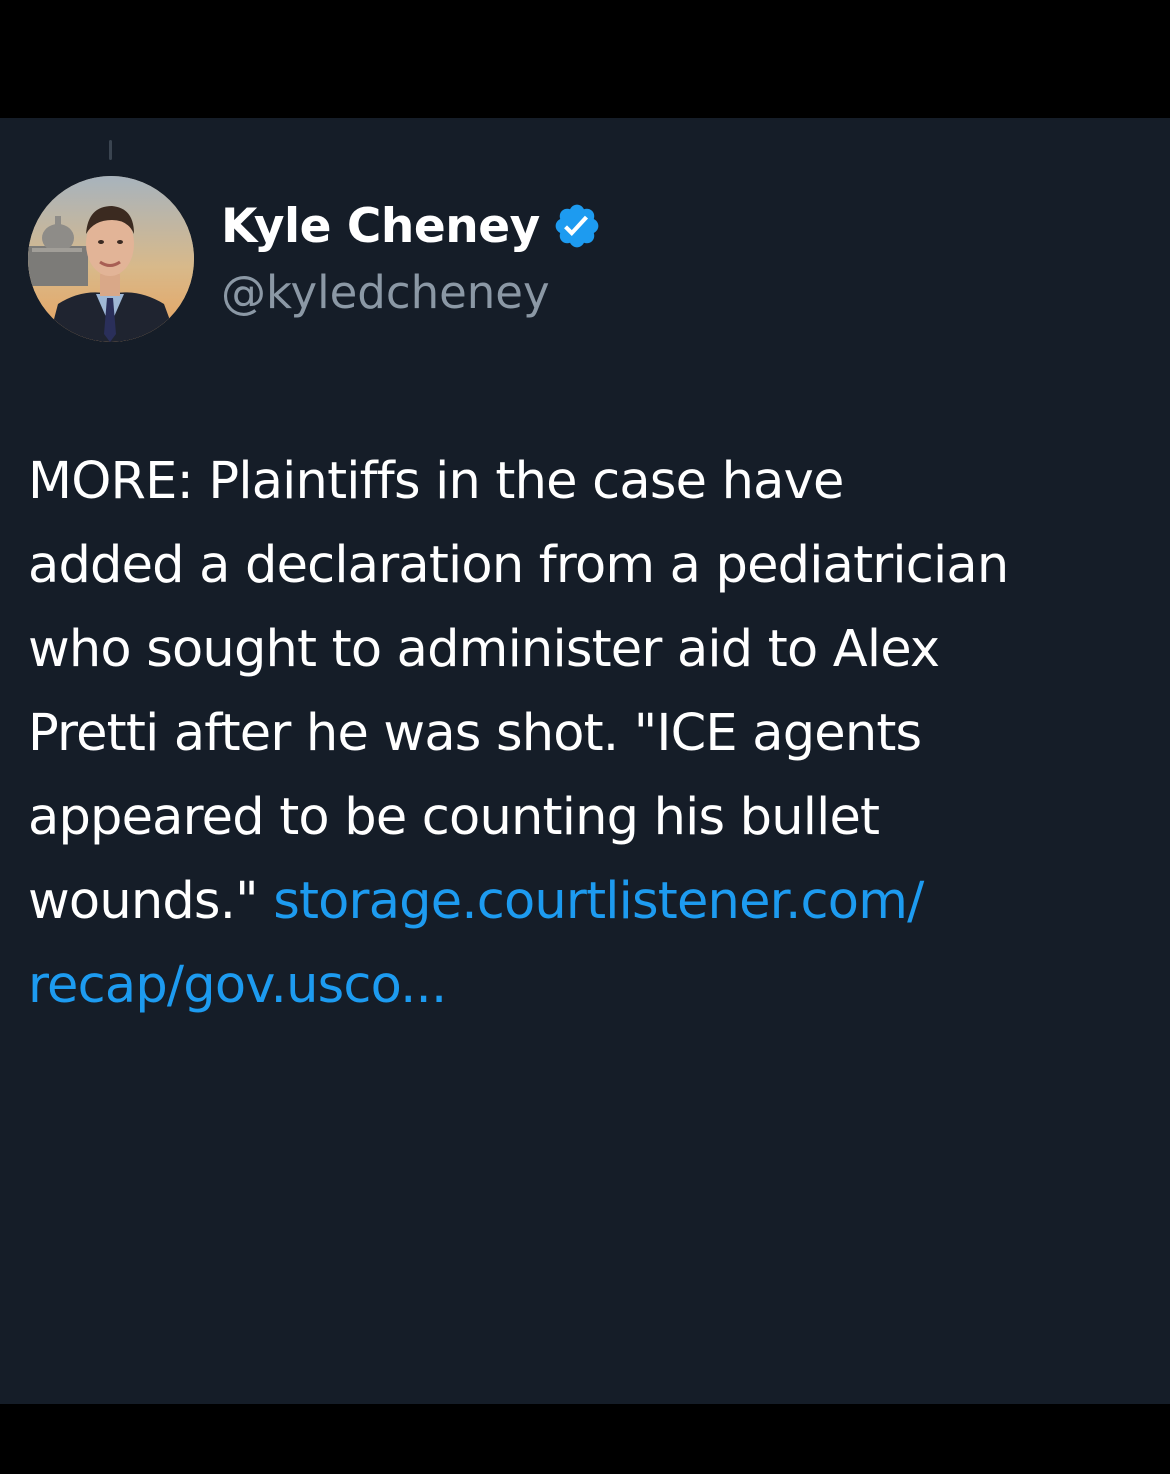 This screenshot has height=1474, width=1170. I want to click on tweet-text-line-with-link: wounds." storage.courtlistener.com/, so click(588, 902).